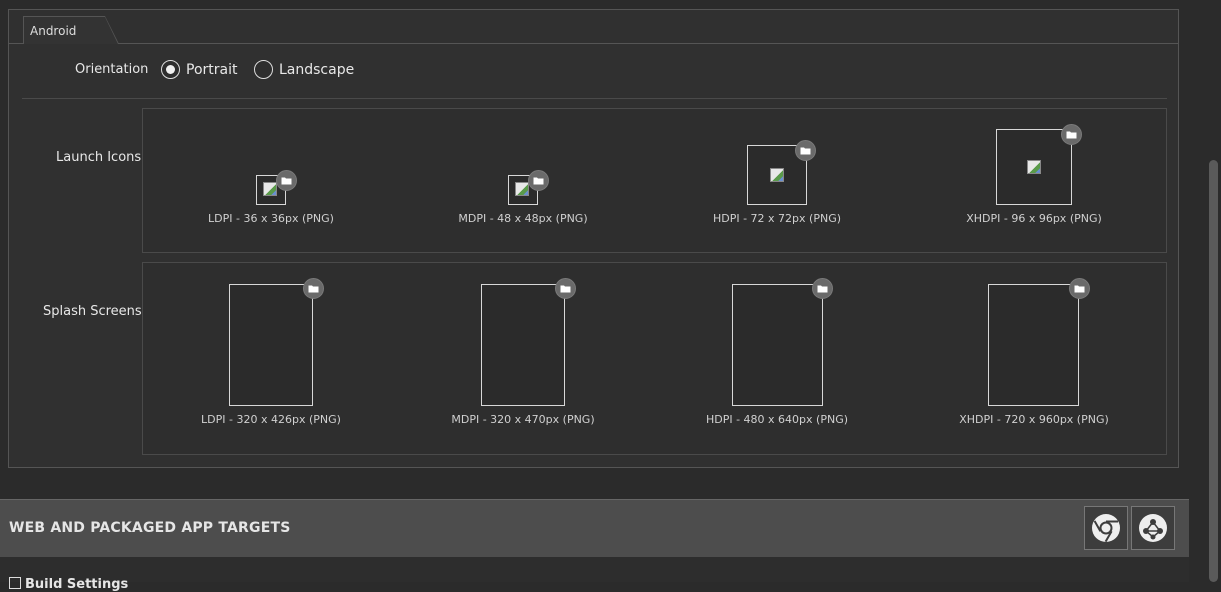 The image size is (1221, 592). Describe the element at coordinates (1034, 419) in the screenshot. I see `splash-xhdpi-caption: XHDPI - 720 x 960px (PNG)` at that location.